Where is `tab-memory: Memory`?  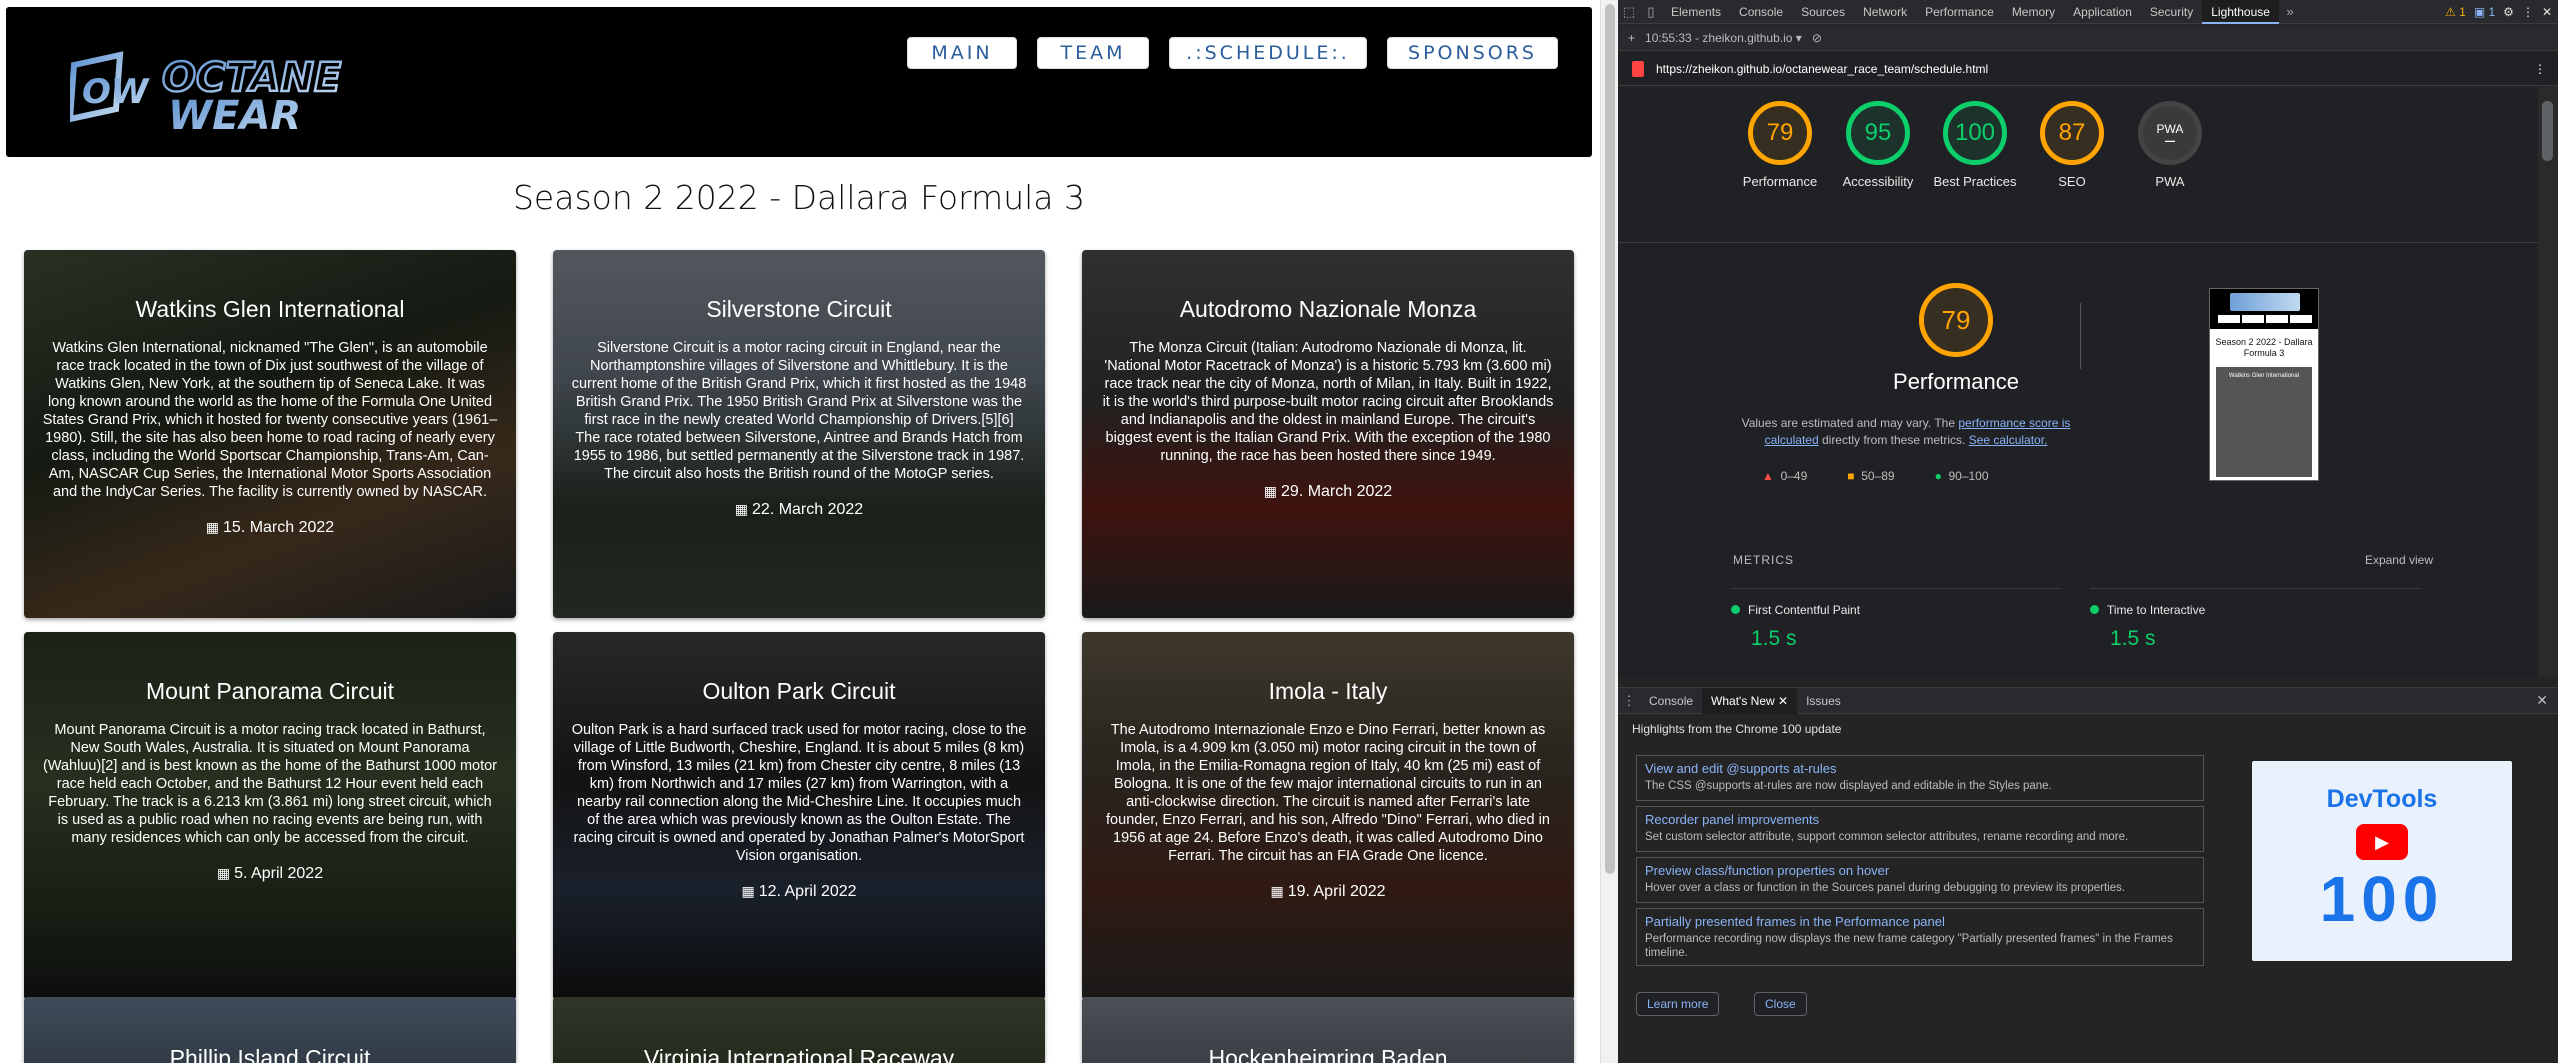
tab-memory: Memory is located at coordinates (2033, 12).